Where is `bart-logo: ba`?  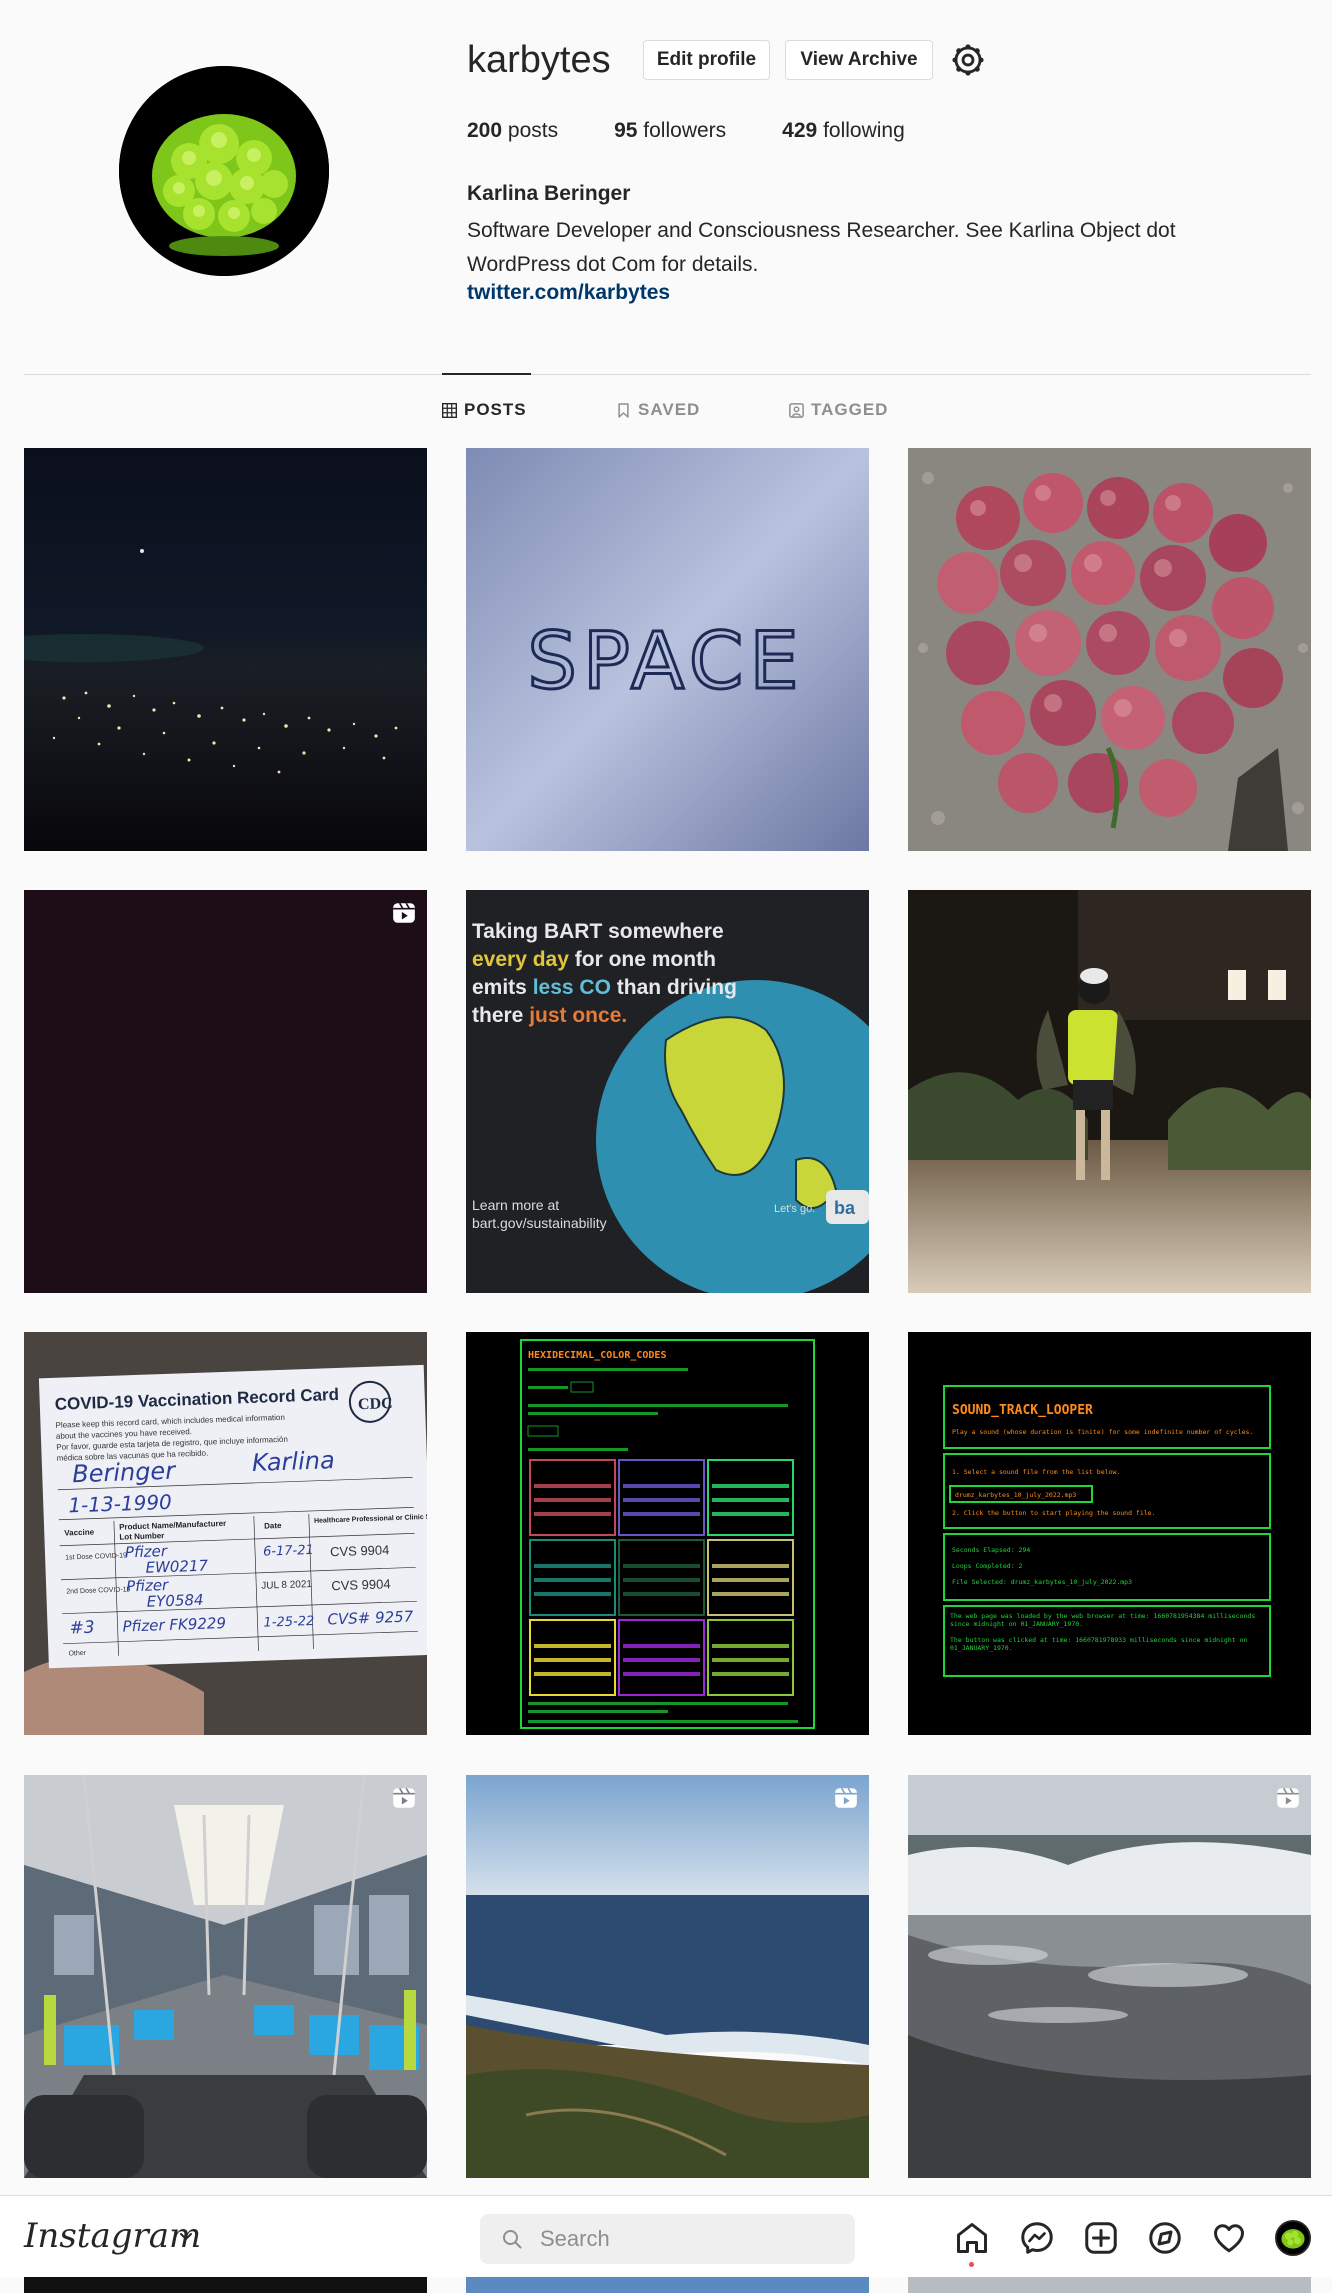
bart-logo: ba is located at coordinates (845, 1208).